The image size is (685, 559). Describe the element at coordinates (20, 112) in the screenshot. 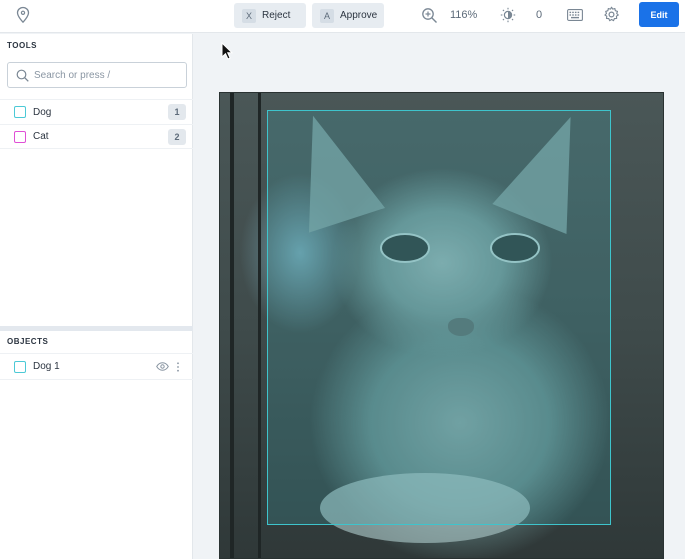

I see `dog-color-swatch` at that location.